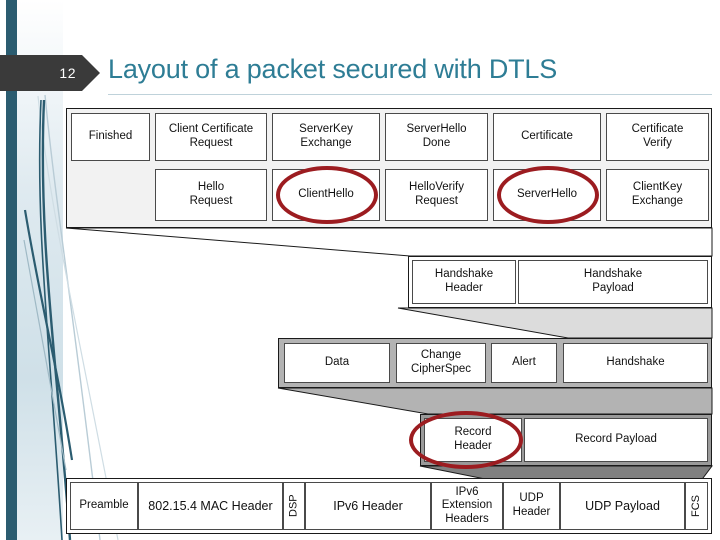  I want to click on cell-udp-header: UDP Header, so click(531, 506).